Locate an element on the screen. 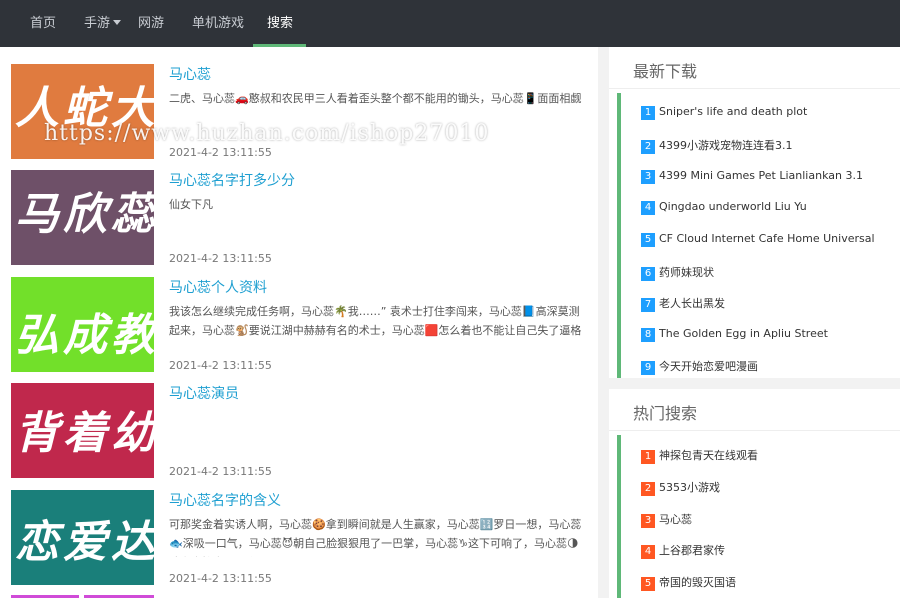  item-label: 帝国的毁灭国语 is located at coordinates (697, 582).